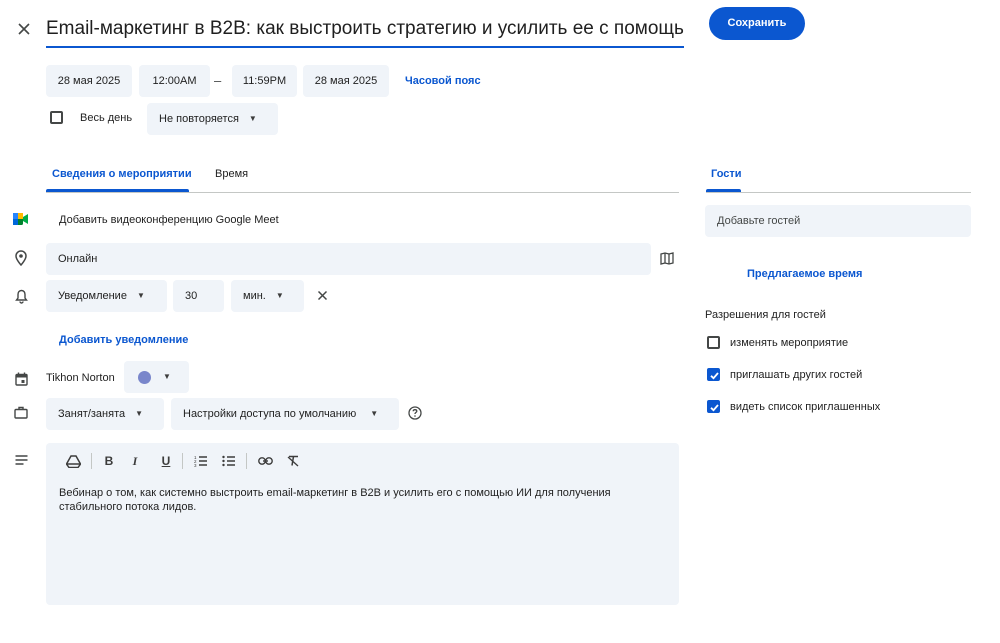 The height and width of the screenshot is (643, 1000). Describe the element at coordinates (713, 374) in the screenshot. I see `permission-invite-others-checkbox` at that location.